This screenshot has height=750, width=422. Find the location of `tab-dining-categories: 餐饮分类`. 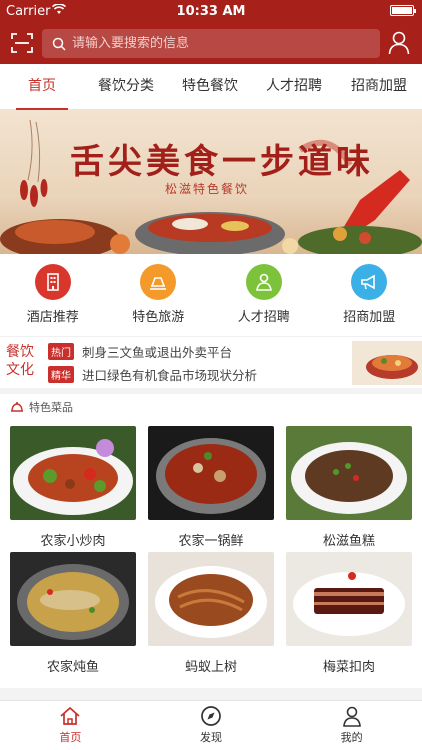

tab-dining-categories: 餐饮分类 is located at coordinates (126, 86).